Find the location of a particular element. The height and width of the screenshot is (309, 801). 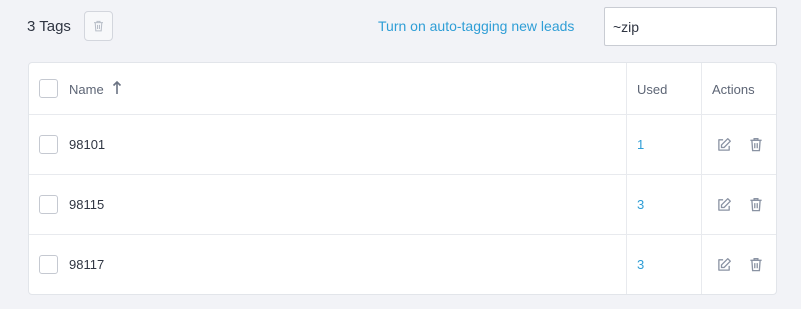

column-header-name: Name is located at coordinates (86, 89).